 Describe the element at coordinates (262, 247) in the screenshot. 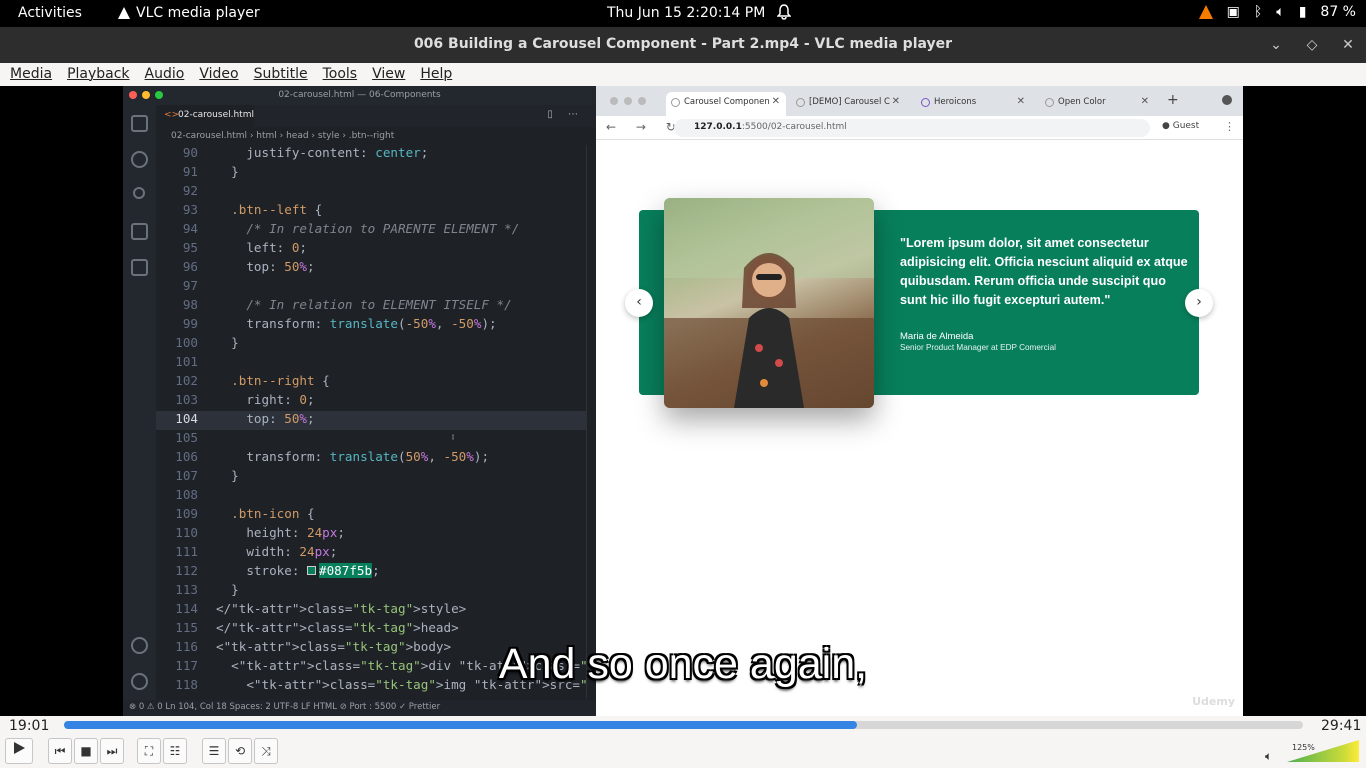

I see `line-text: left: 0;` at that location.